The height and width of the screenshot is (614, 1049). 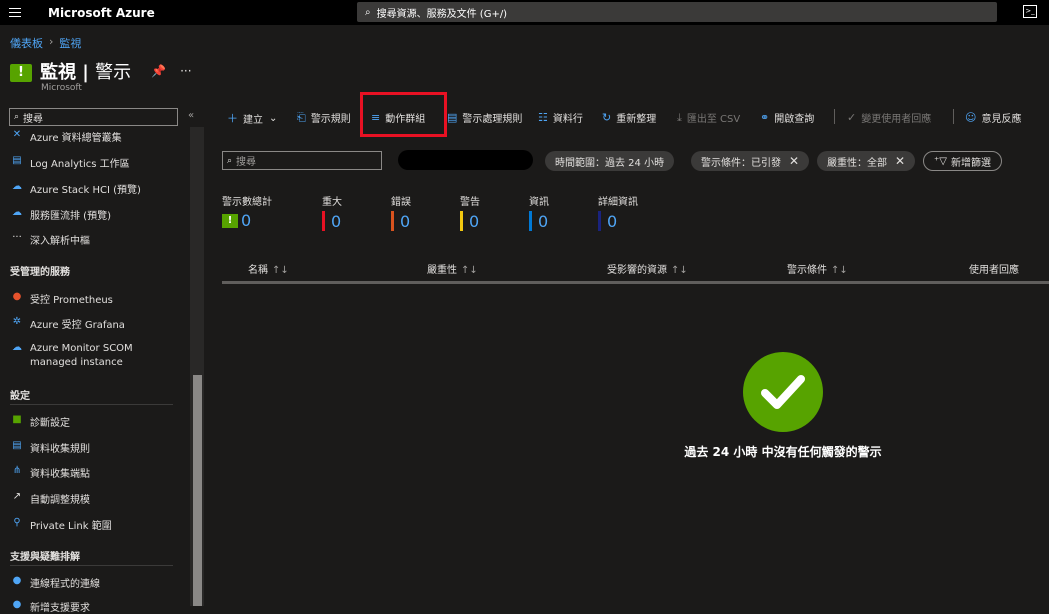 I want to click on stat-critical: 重大 0, so click(x=332, y=212).